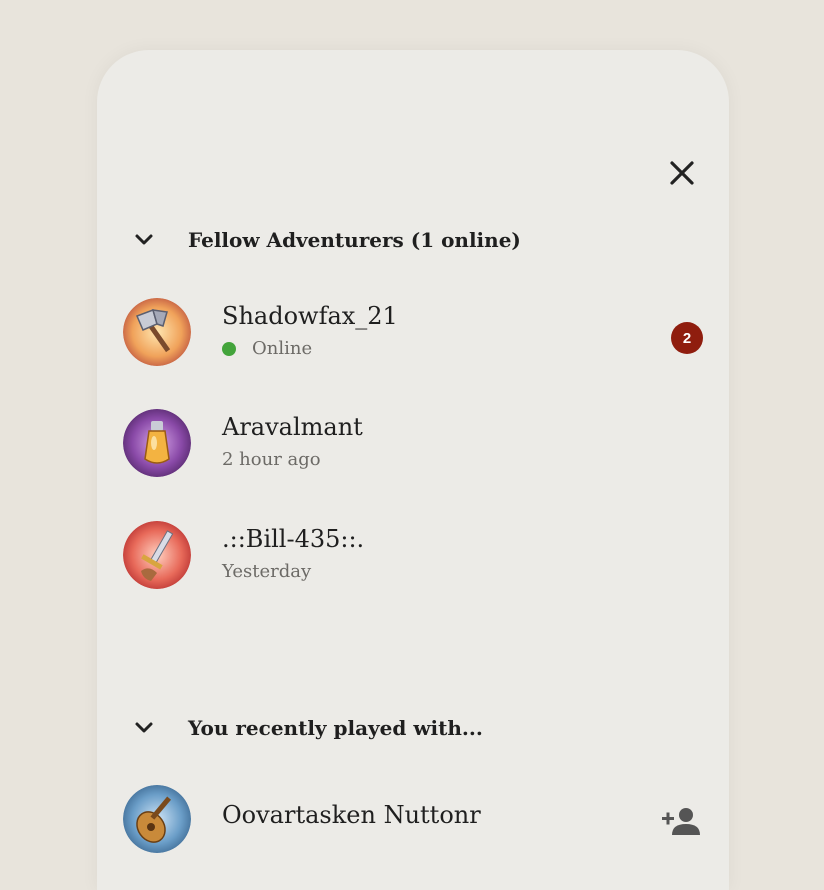 This screenshot has width=824, height=890. I want to click on close-icon, so click(682, 173).